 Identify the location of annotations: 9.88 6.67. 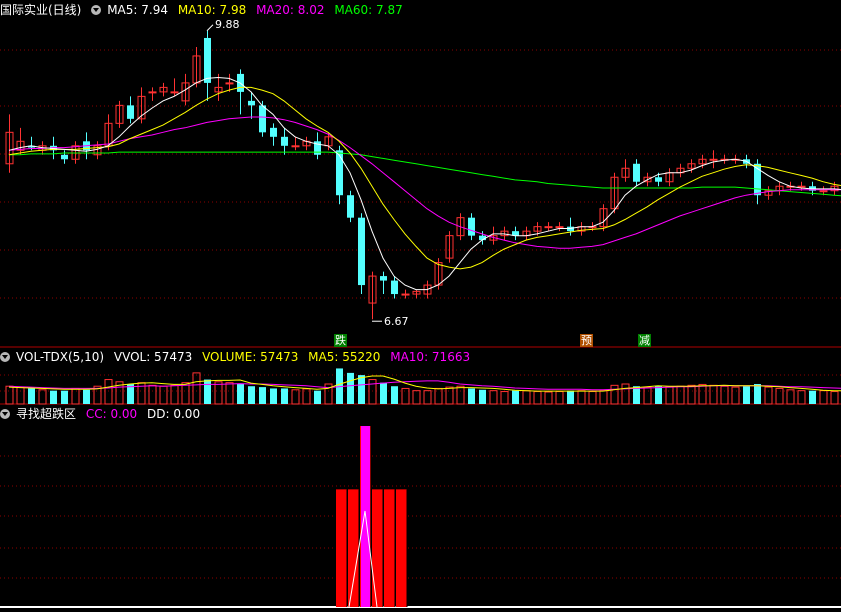
(307, 173).